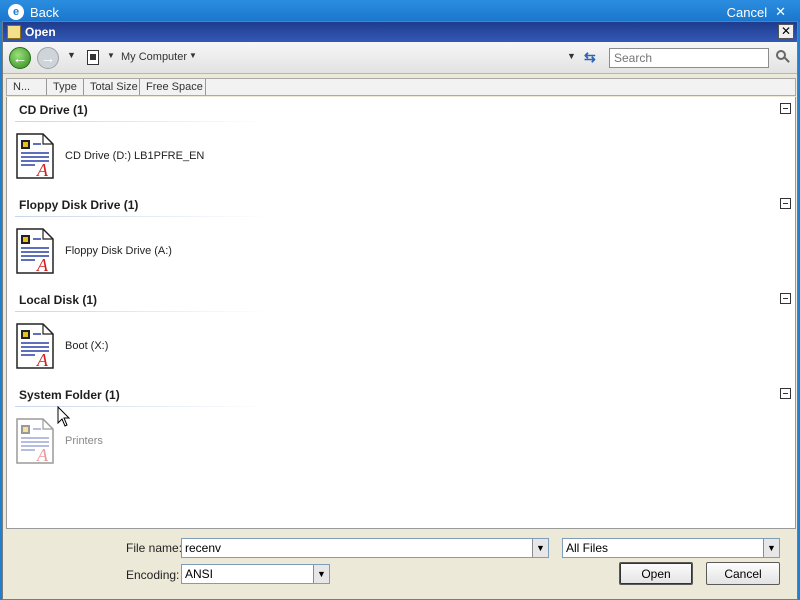  Describe the element at coordinates (783, 57) in the screenshot. I see `search-icon` at that location.